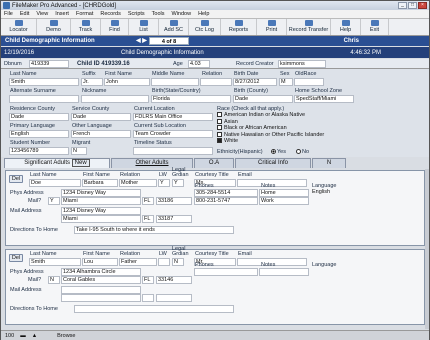  Describe the element at coordinates (263, 99) in the screenshot. I see `birth-county-field: Dade` at that location.